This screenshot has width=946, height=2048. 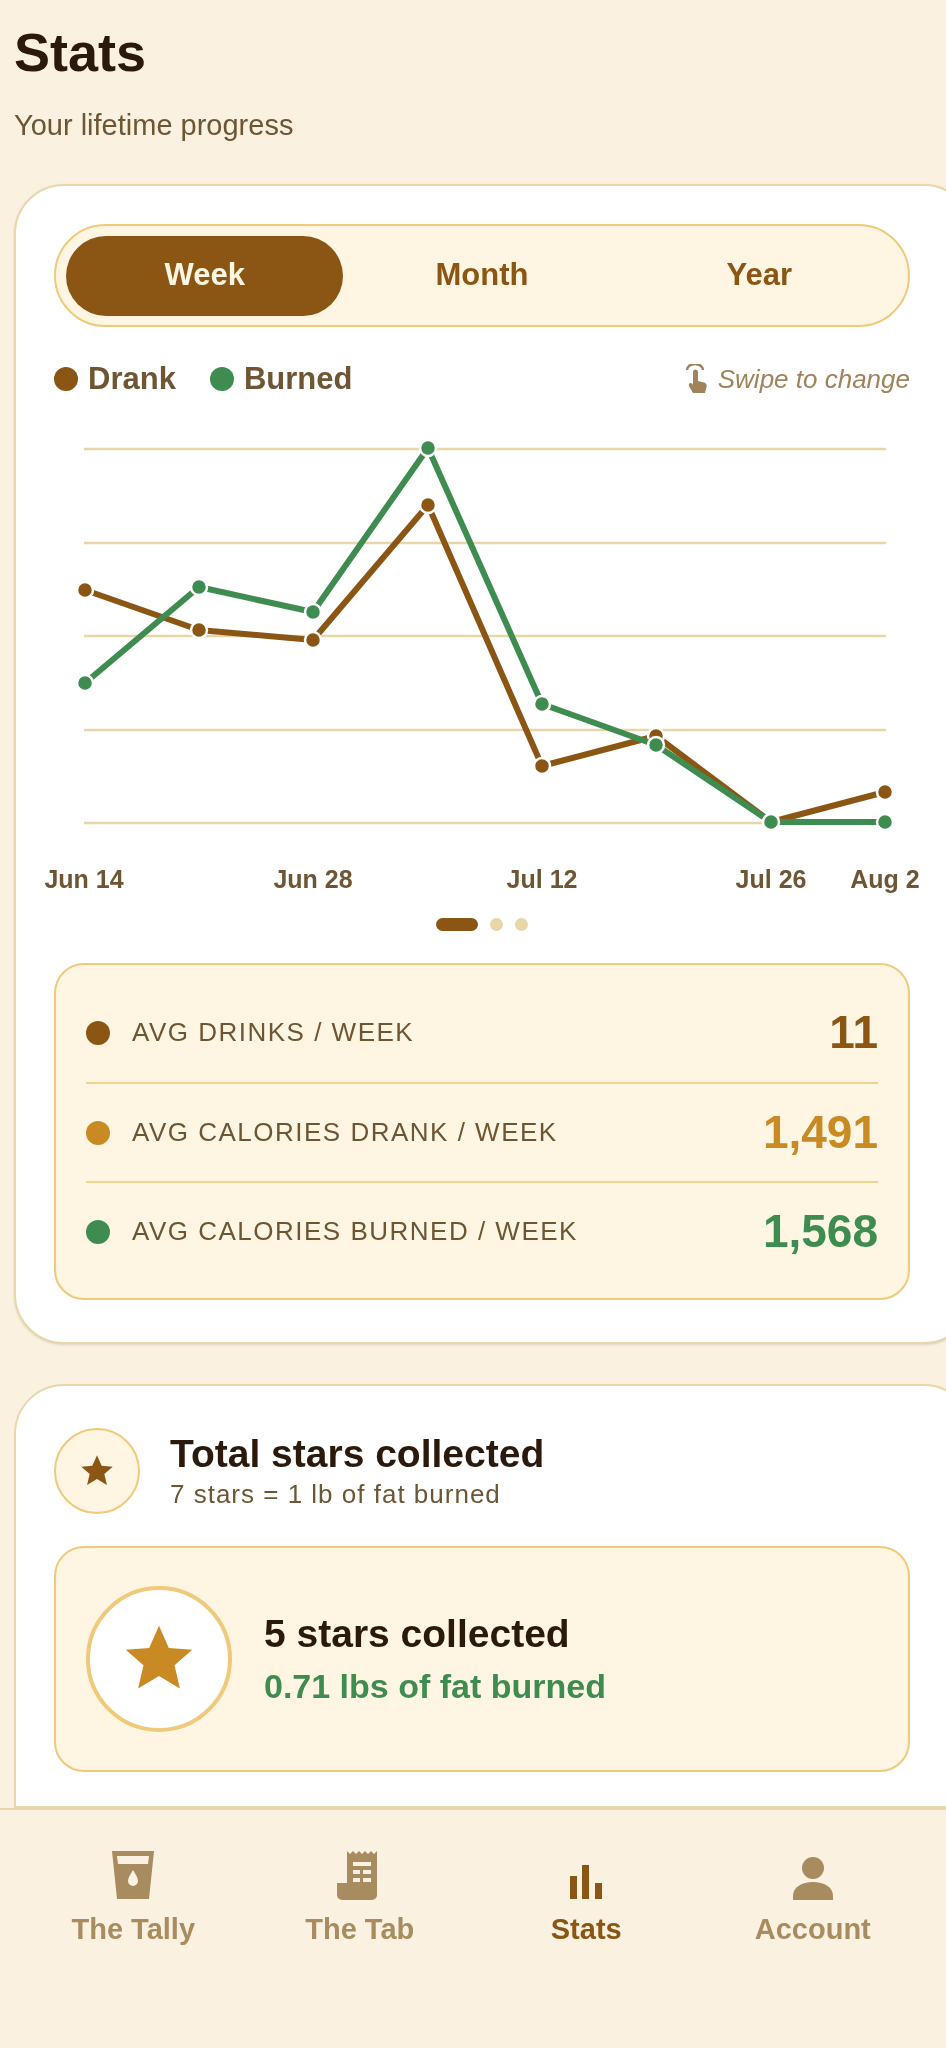 What do you see at coordinates (298, 378) in the screenshot?
I see `legend-label: Burned` at bounding box center [298, 378].